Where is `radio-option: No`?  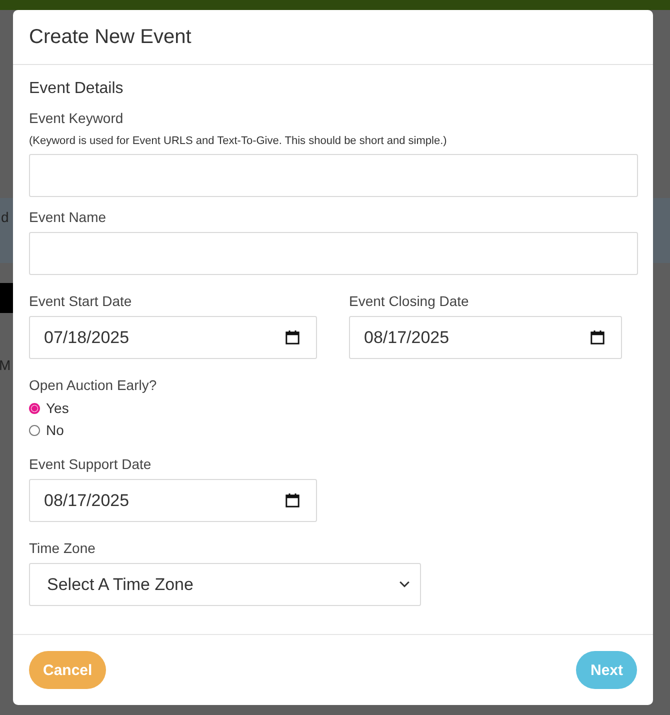 radio-option: No is located at coordinates (49, 430).